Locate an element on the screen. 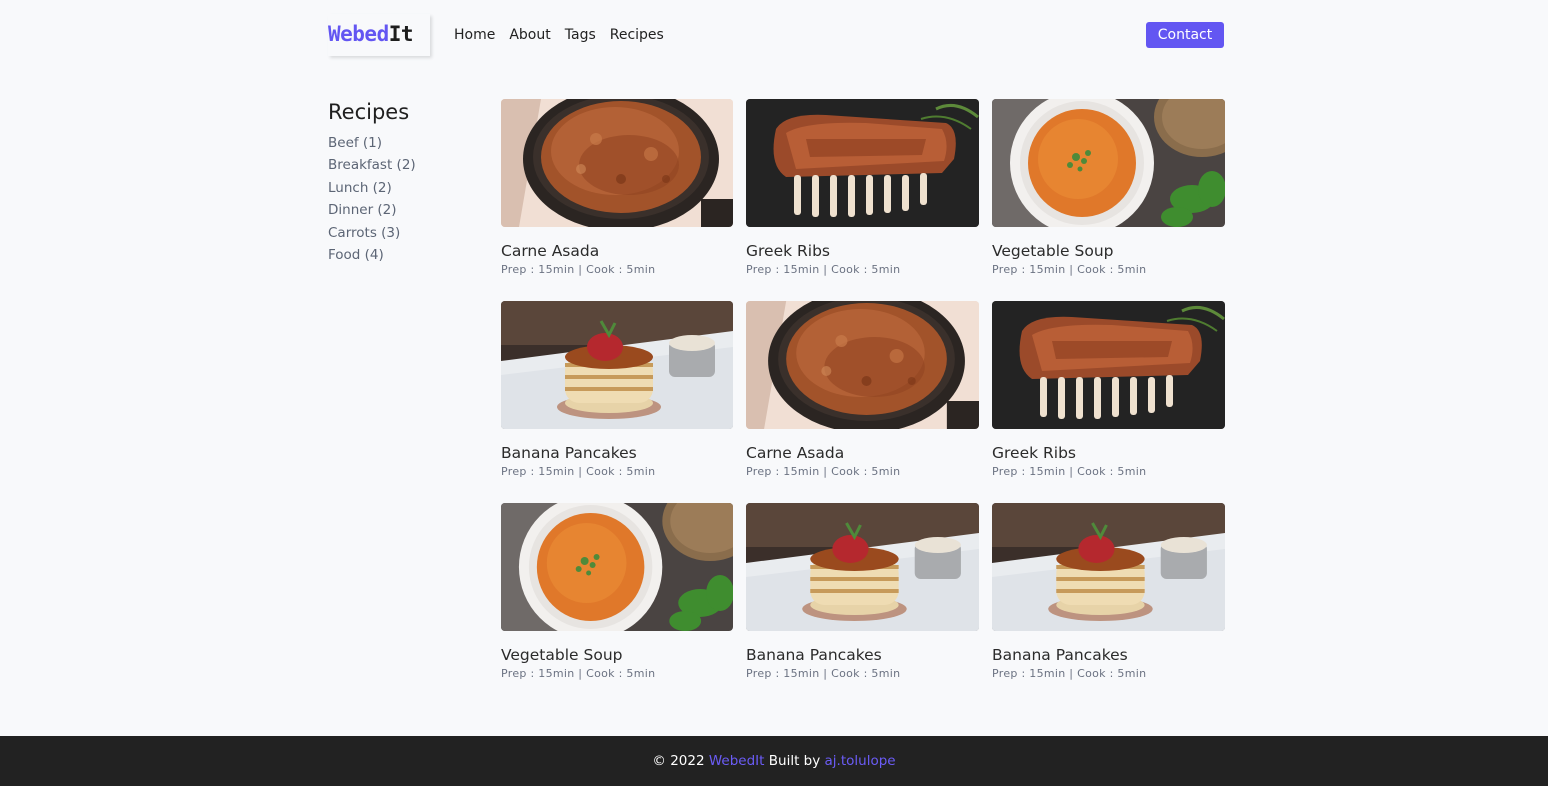  footer-built-by: Built by is located at coordinates (794, 761).